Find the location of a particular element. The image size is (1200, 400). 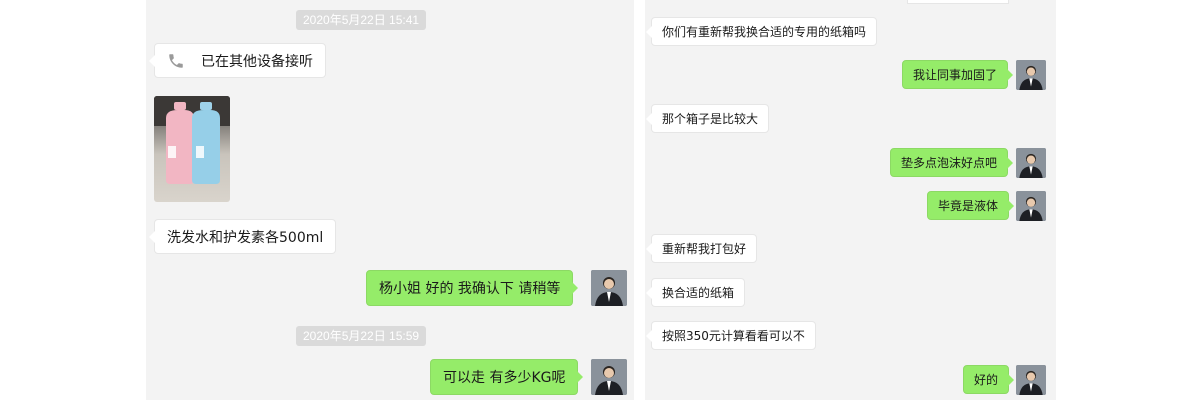

outgoing-message-bubble: 好的 is located at coordinates (989, 379).